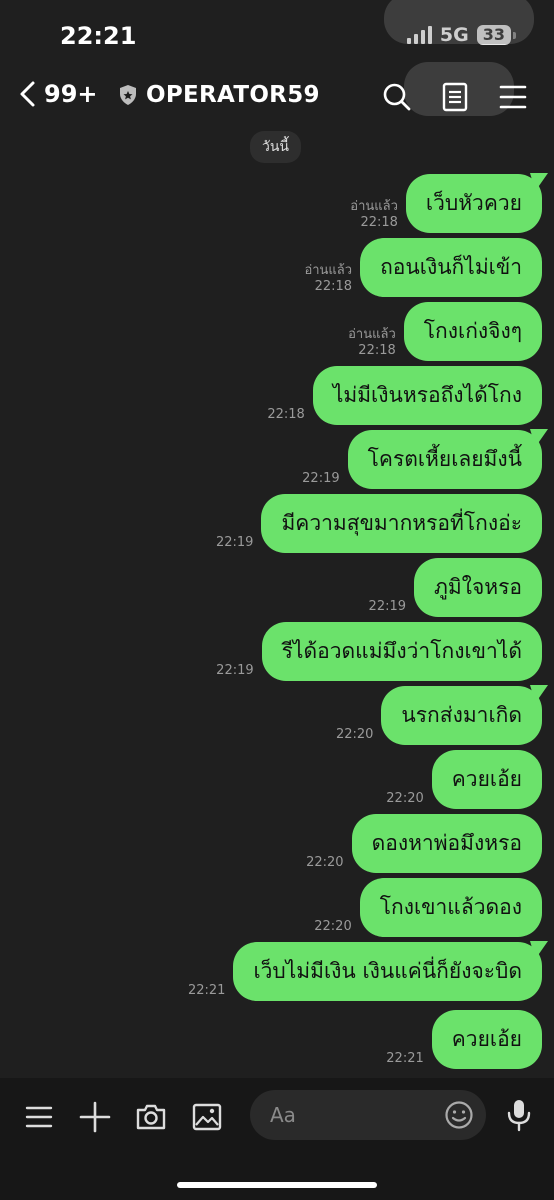  I want to click on message-bubble: ไม่มีเงินหรอถึงได้โกง, so click(427, 395).